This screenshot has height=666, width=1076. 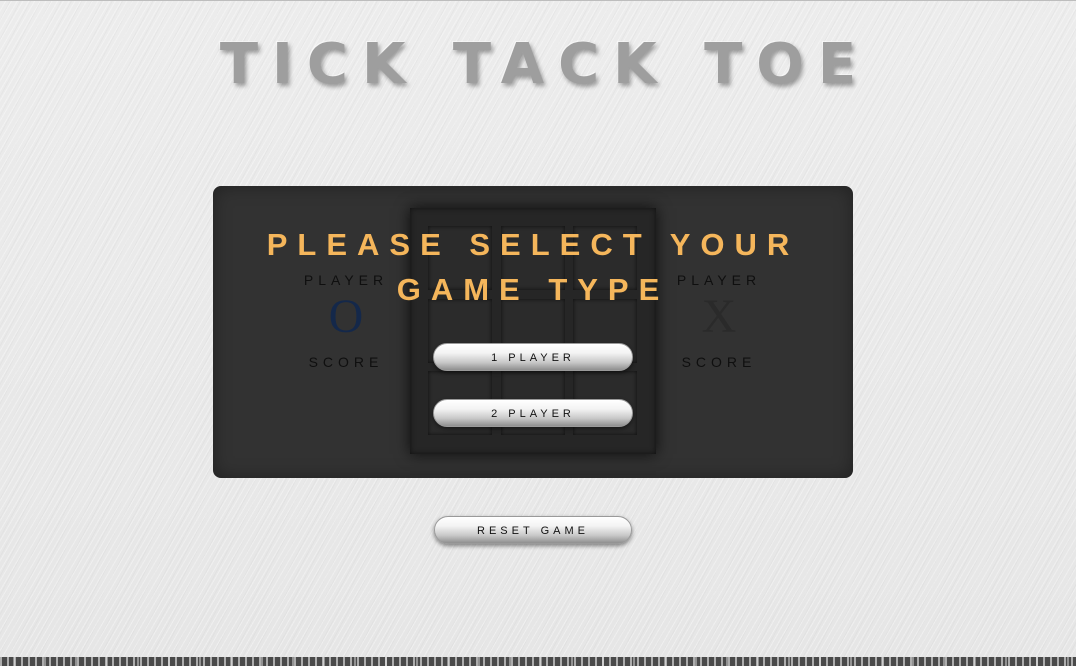 I want to click on bottom-decorative-strip, so click(x=538, y=661).